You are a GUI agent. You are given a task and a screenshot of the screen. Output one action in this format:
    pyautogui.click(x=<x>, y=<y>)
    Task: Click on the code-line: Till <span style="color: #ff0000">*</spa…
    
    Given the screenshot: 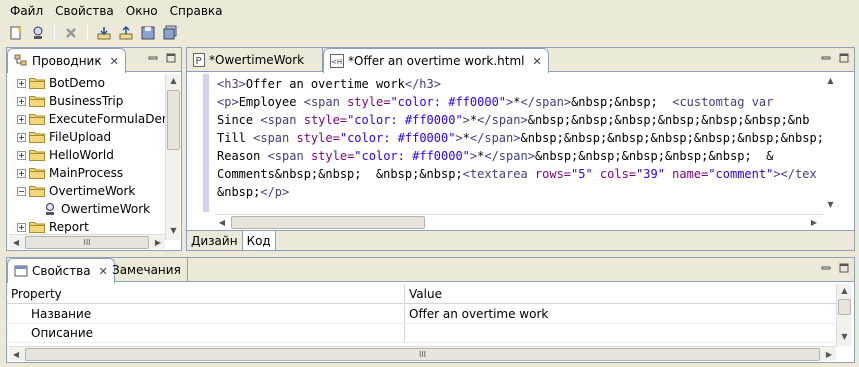 What is the action you would take?
    pyautogui.click(x=526, y=138)
    